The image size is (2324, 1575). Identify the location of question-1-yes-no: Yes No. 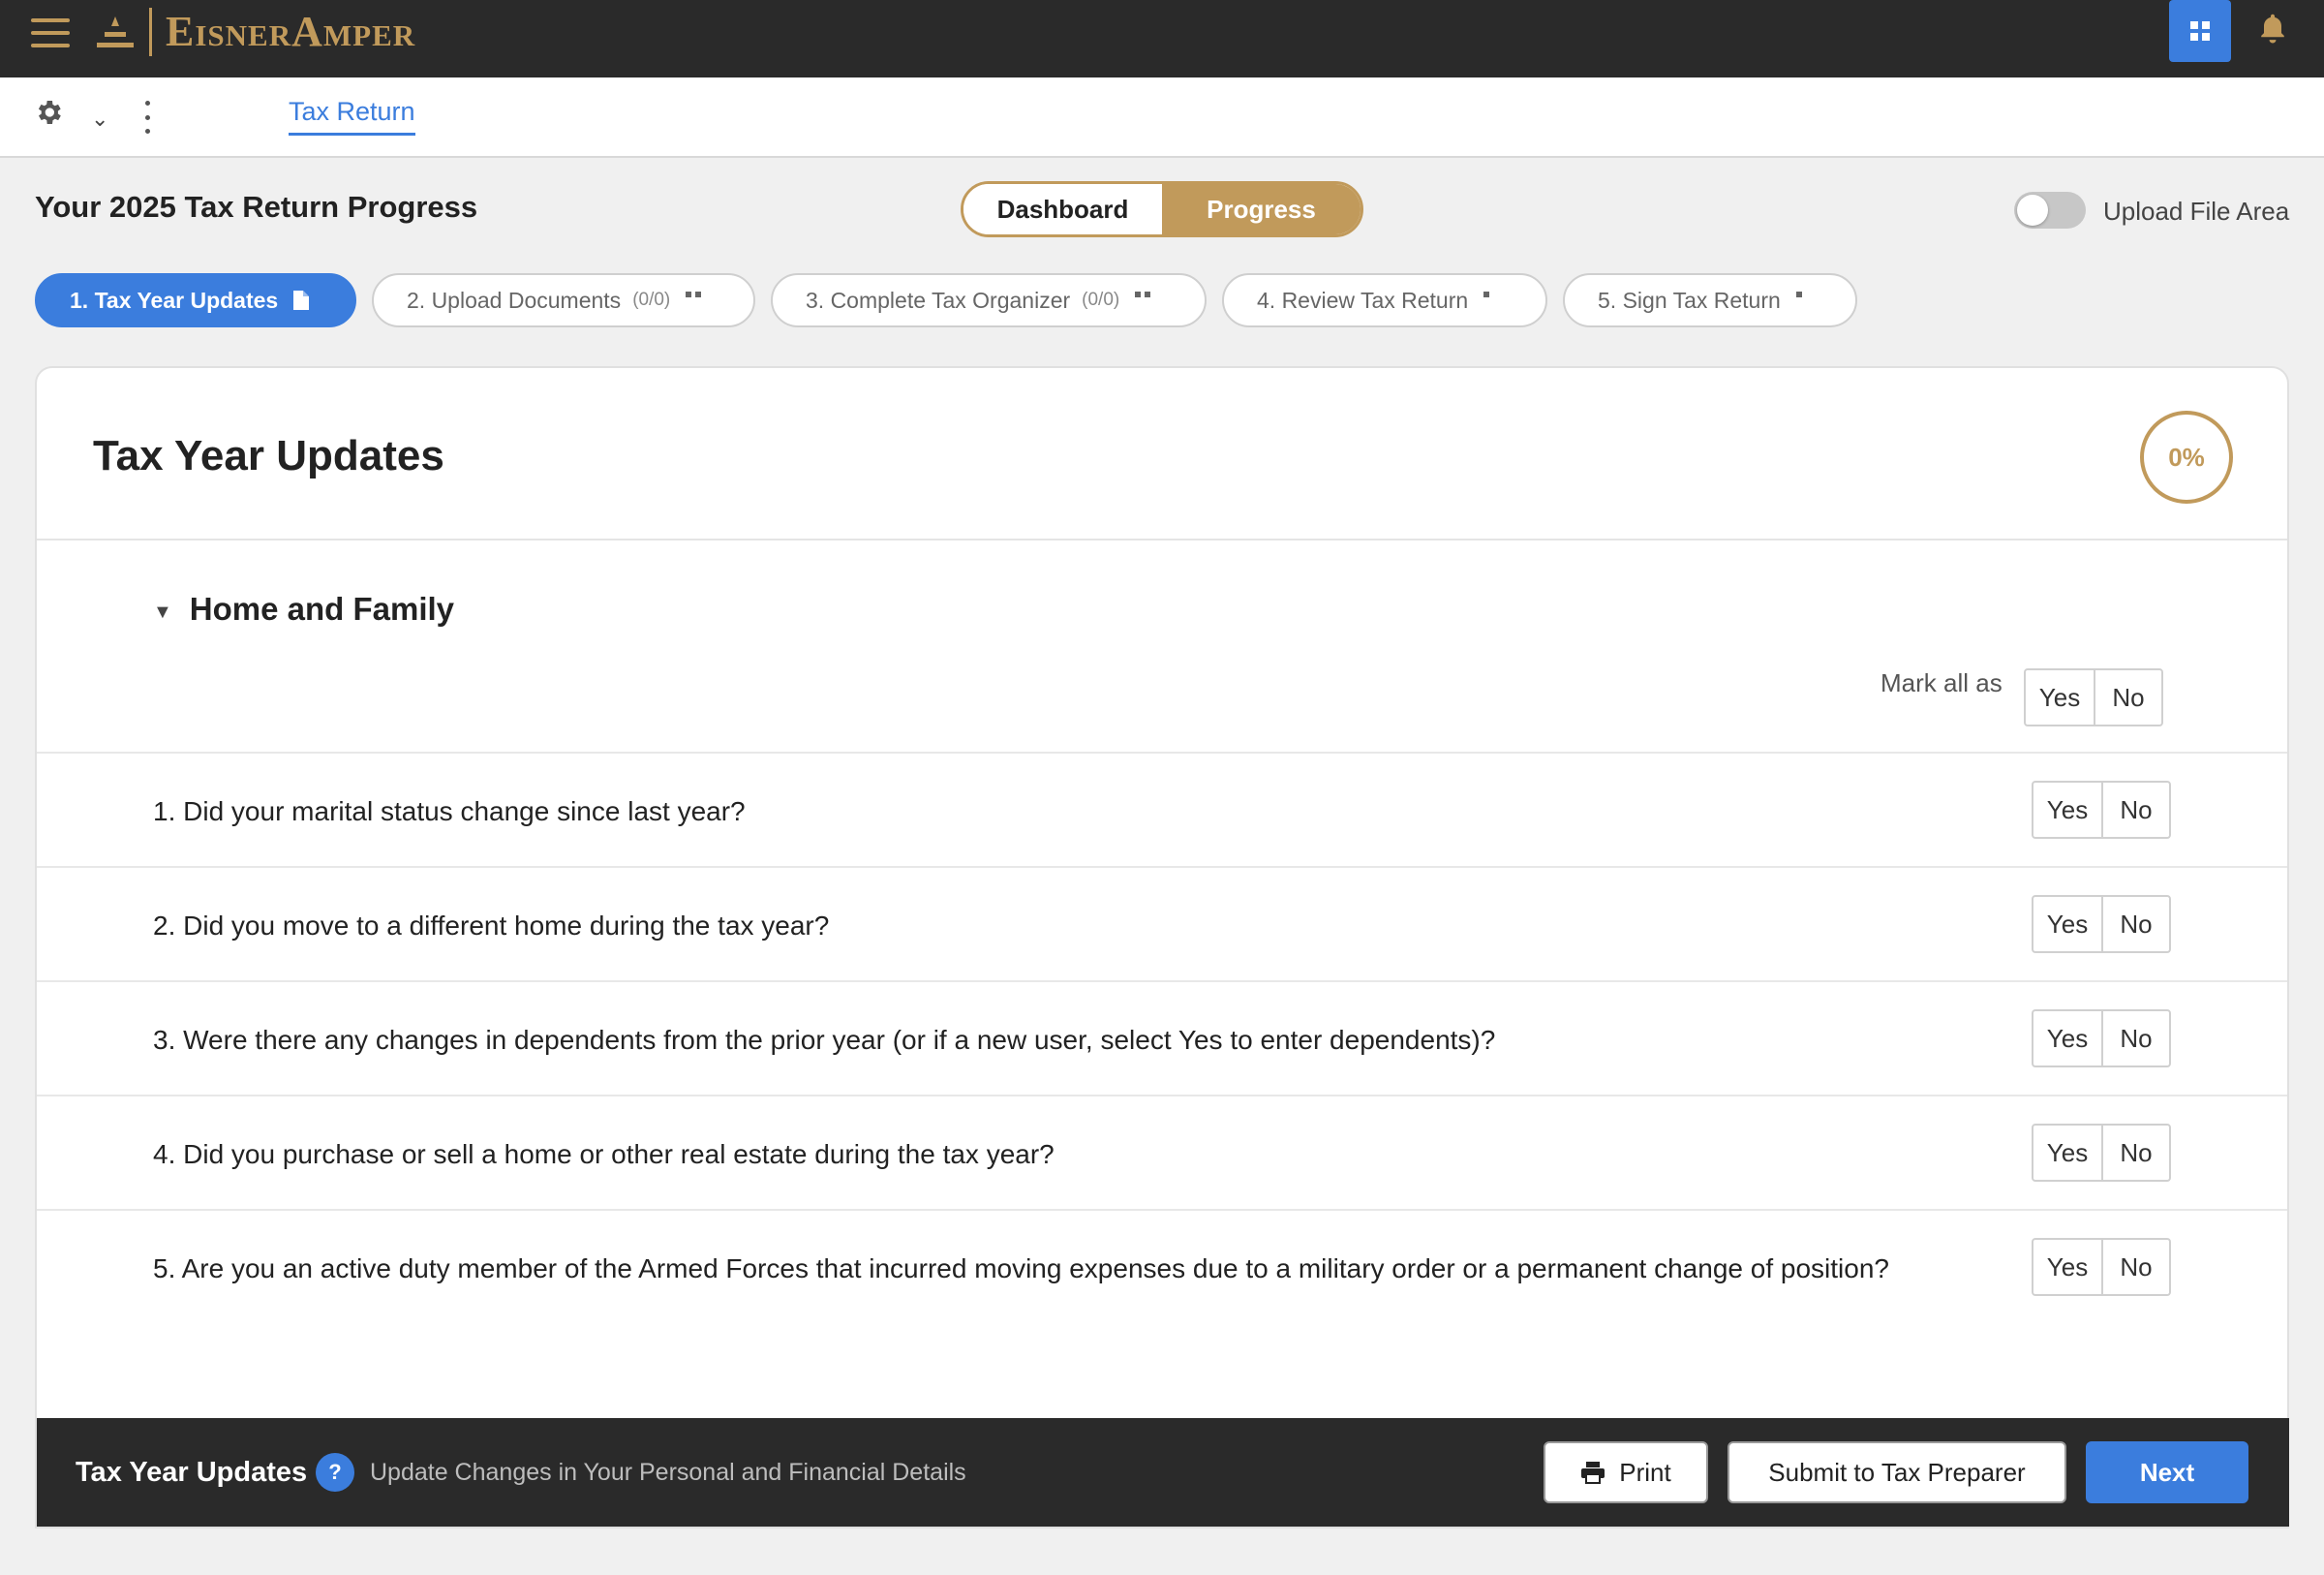
(2101, 810).